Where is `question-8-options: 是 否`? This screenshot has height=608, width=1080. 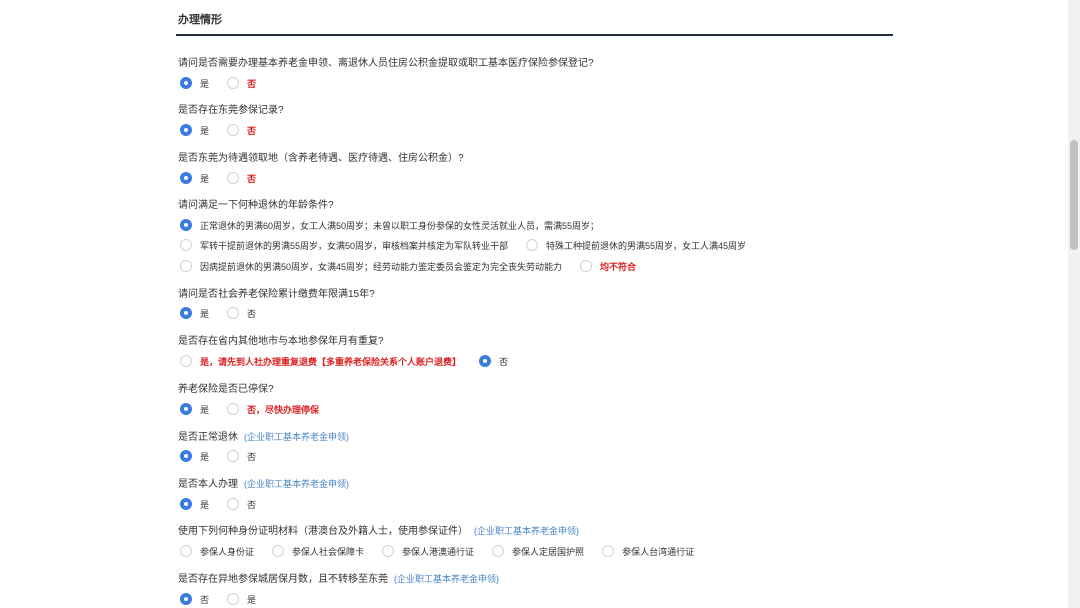
question-8-options: 是 否 is located at coordinates (227, 456).